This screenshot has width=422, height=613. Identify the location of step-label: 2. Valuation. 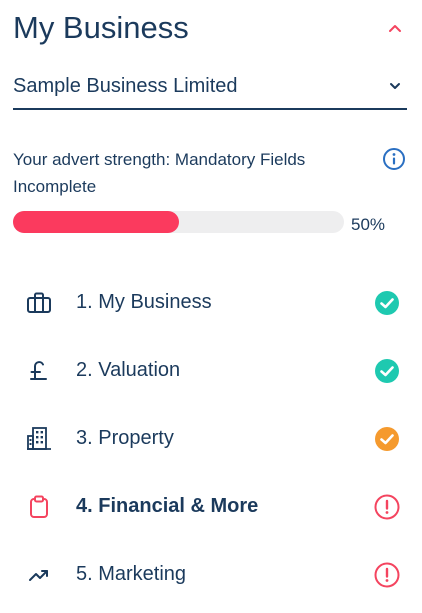
(128, 370).